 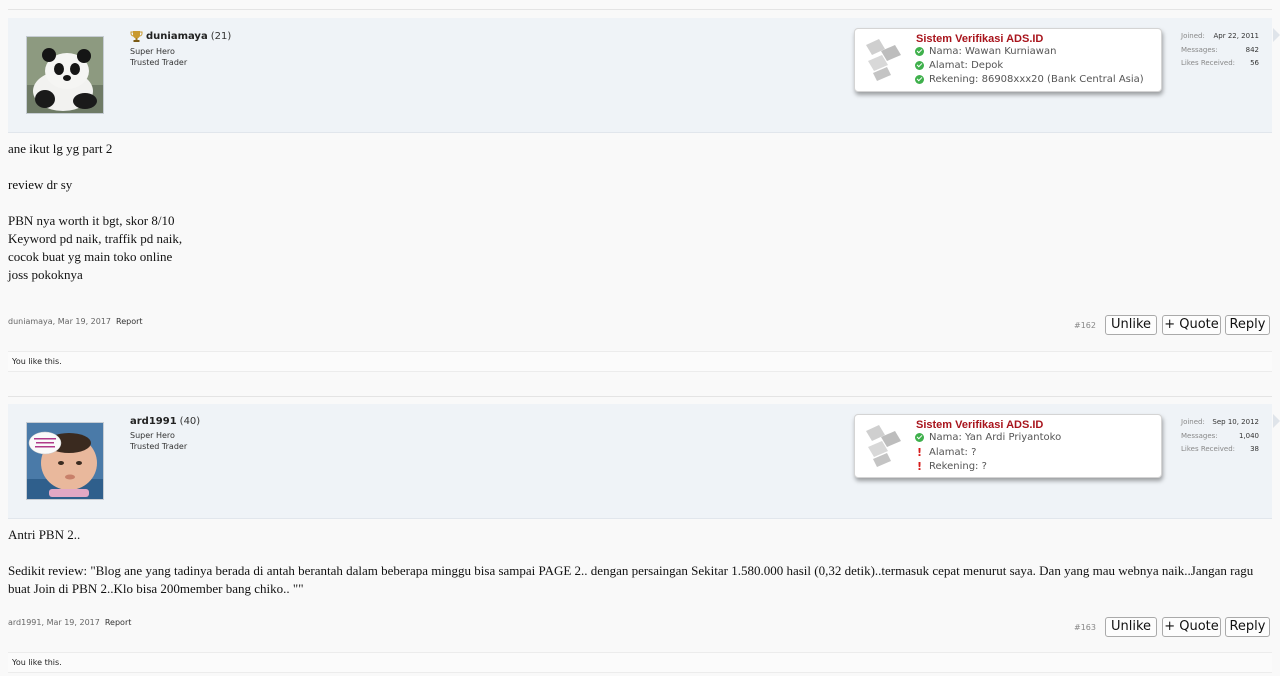 What do you see at coordinates (988, 437) in the screenshot?
I see `verif-nama-row: Nama: Yan Ardi Priyantoko` at bounding box center [988, 437].